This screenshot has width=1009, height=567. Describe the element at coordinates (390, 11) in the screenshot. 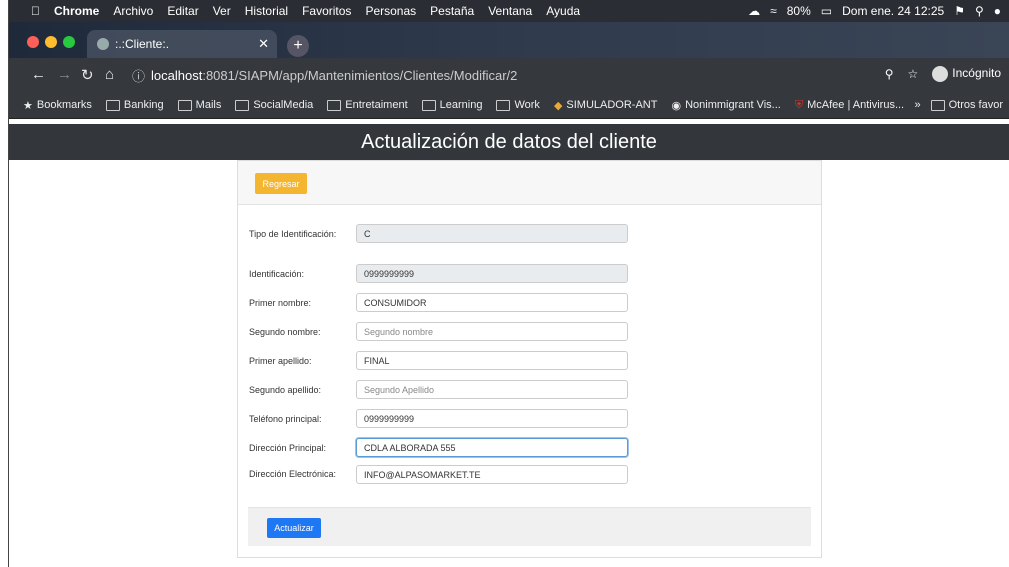

I see `menu-personas: Personas` at that location.